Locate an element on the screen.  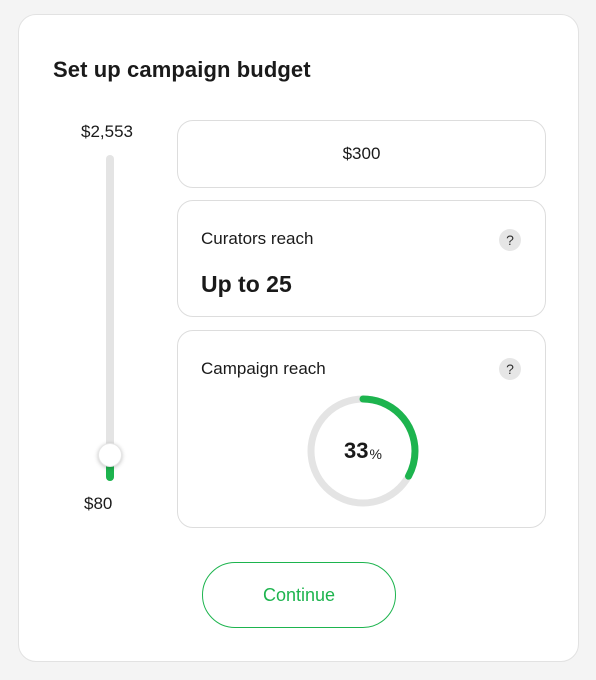
slider-min-label: $80 is located at coordinates (98, 503).